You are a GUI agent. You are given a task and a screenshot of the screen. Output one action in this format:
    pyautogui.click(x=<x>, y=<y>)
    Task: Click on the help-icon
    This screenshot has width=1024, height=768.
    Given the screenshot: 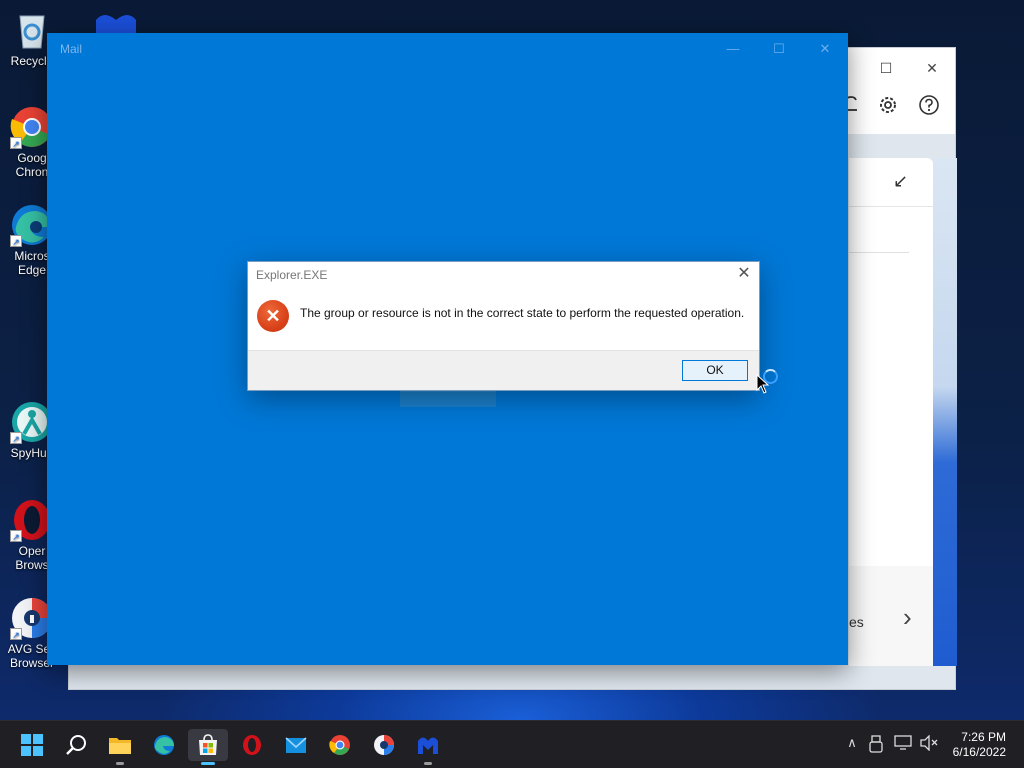 What is the action you would take?
    pyautogui.click(x=929, y=105)
    